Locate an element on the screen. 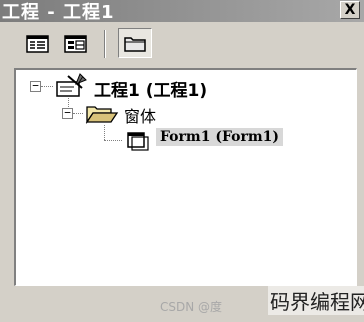 Image resolution: width=364 pixels, height=322 pixels. toolbar is located at coordinates (182, 43).